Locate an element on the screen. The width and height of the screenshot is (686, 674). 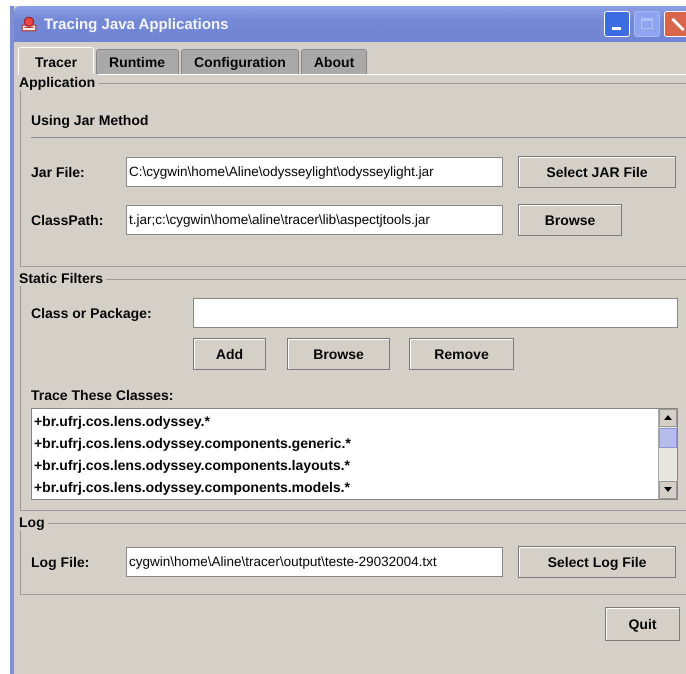
button: Add is located at coordinates (229, 354).